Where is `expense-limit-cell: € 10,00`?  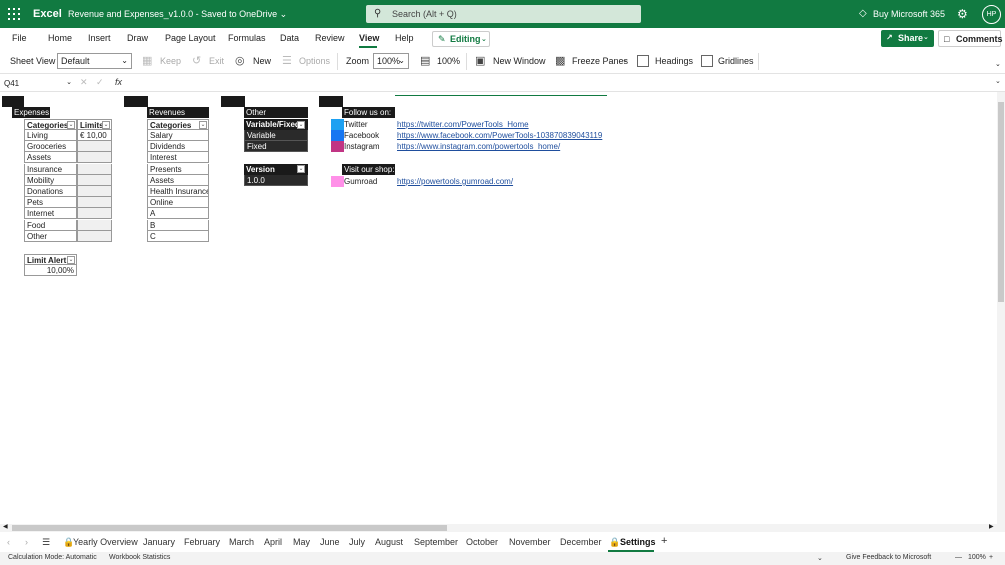 expense-limit-cell: € 10,00 is located at coordinates (94, 135).